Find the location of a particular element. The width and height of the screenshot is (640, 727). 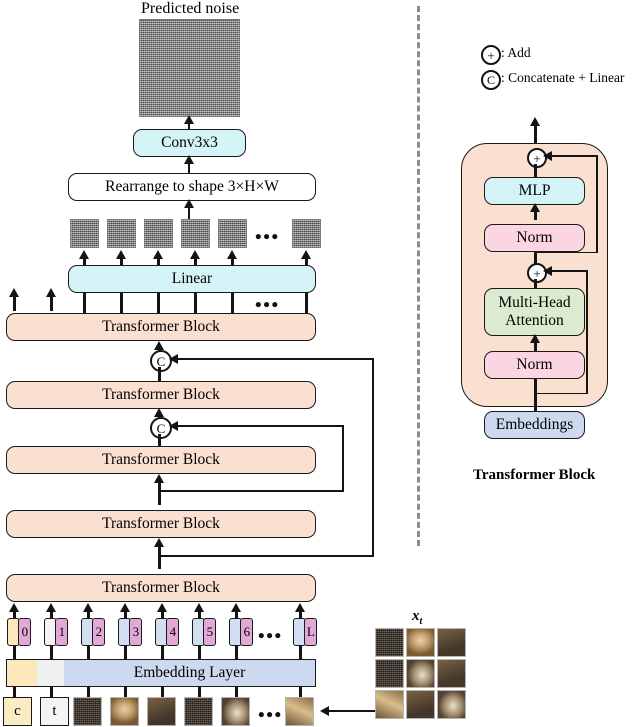

transformer-block-3: Transformer Block is located at coordinates (161, 524).